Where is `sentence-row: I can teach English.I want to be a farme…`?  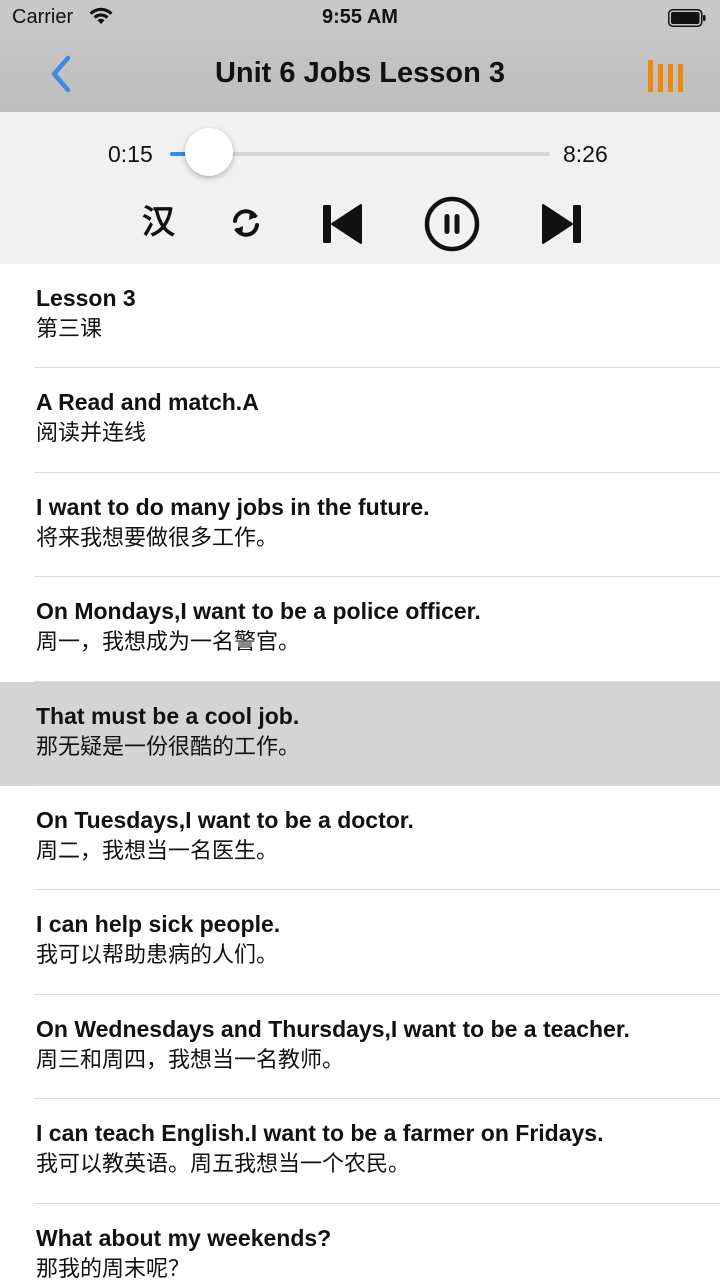 sentence-row: I can teach English.I want to be a farme… is located at coordinates (360, 1151).